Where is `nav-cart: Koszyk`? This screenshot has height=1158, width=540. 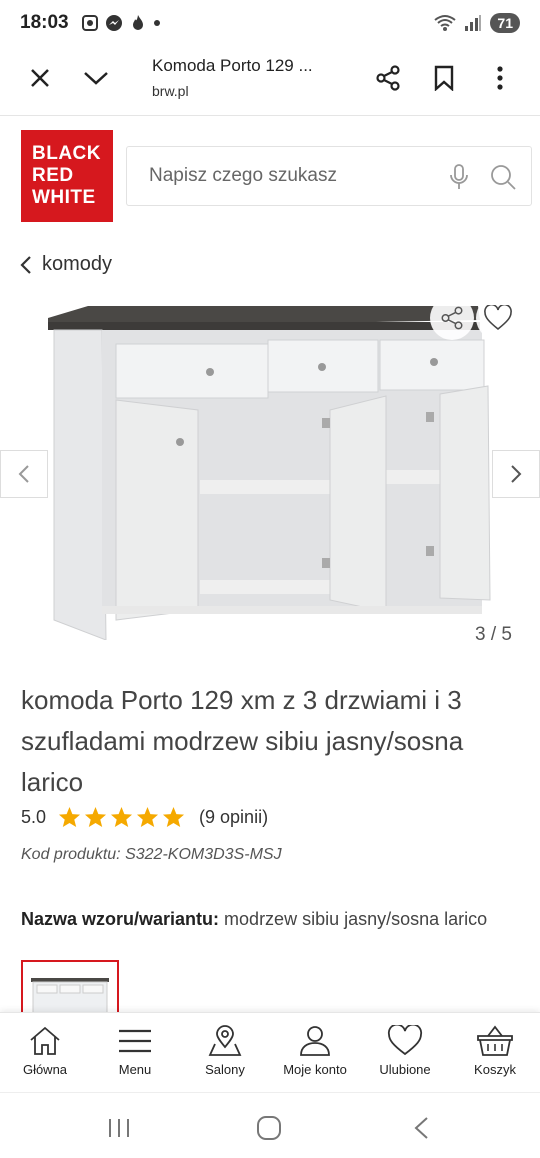 nav-cart: Koszyk is located at coordinates (495, 1052).